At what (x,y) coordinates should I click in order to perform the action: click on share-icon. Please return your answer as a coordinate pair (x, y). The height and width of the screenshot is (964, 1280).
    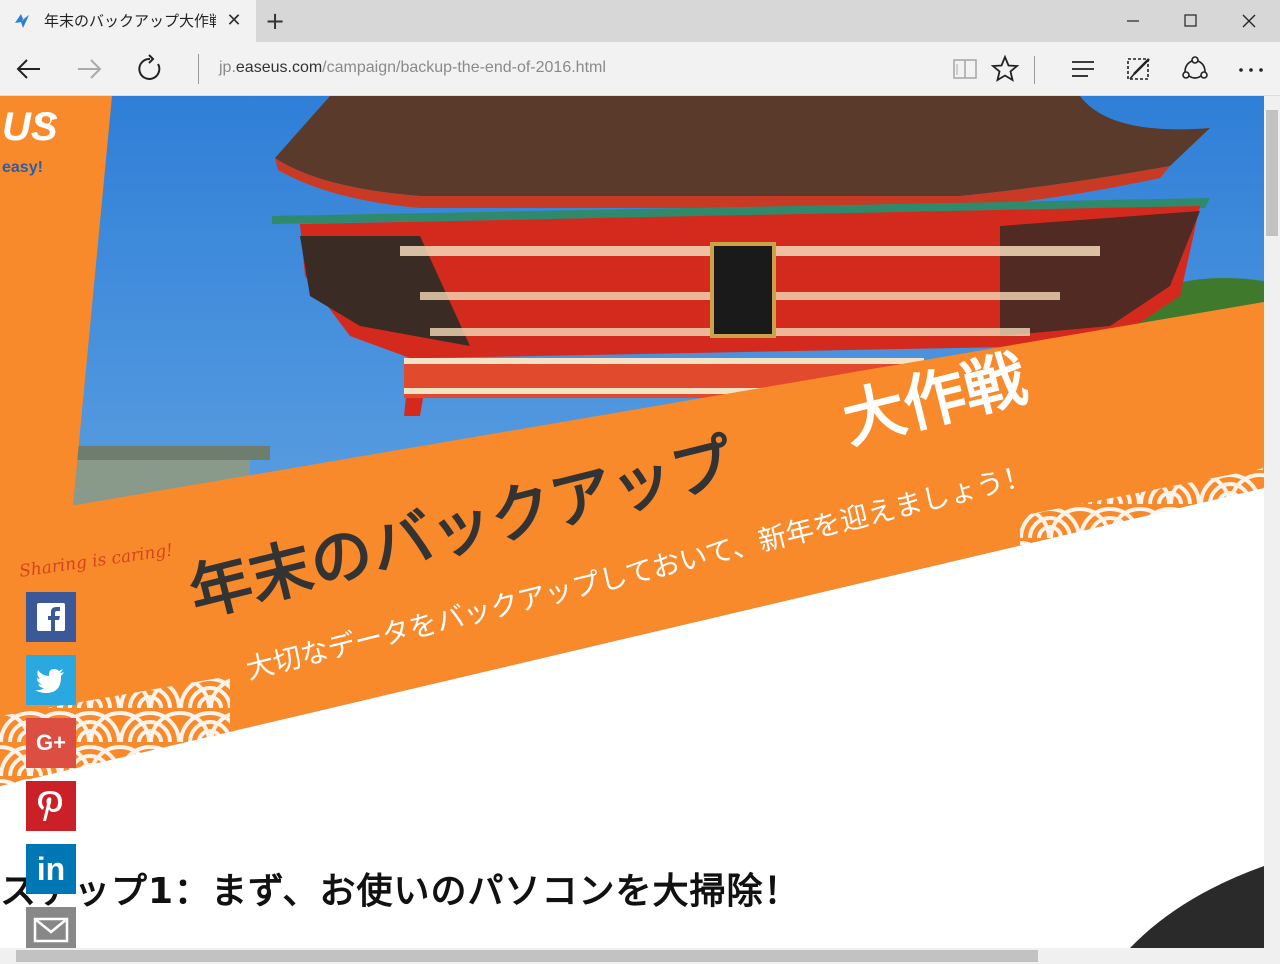
    Looking at the image, I should click on (1195, 69).